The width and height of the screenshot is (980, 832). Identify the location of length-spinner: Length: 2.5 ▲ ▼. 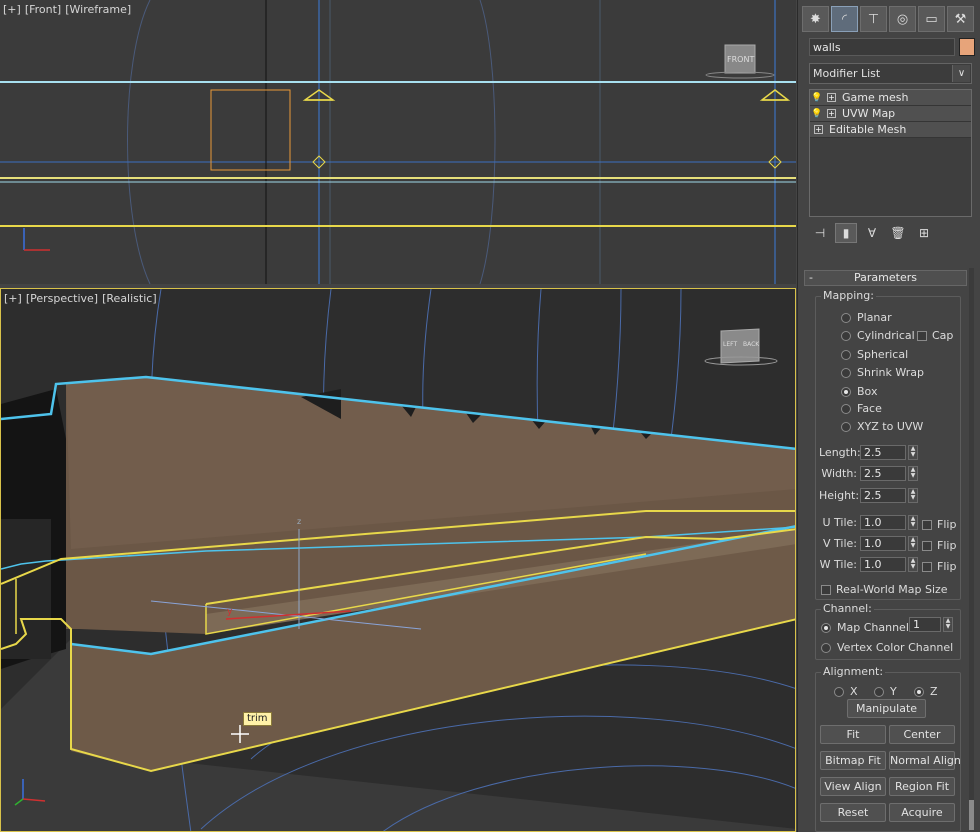
(868, 452).